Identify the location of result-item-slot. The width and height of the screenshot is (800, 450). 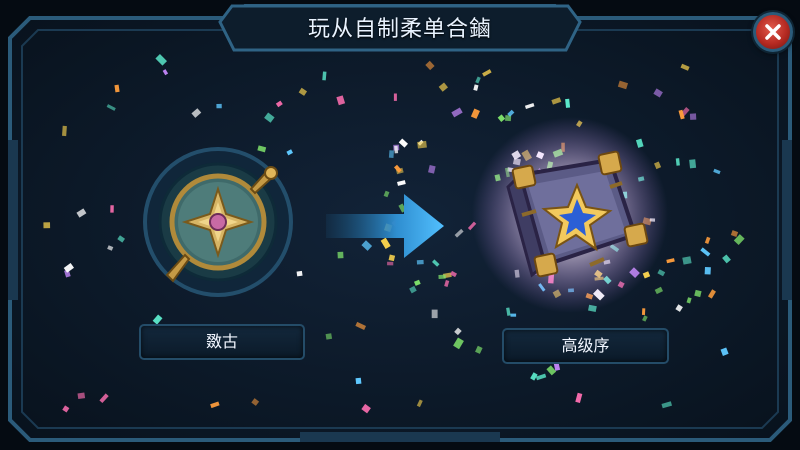
(570, 215).